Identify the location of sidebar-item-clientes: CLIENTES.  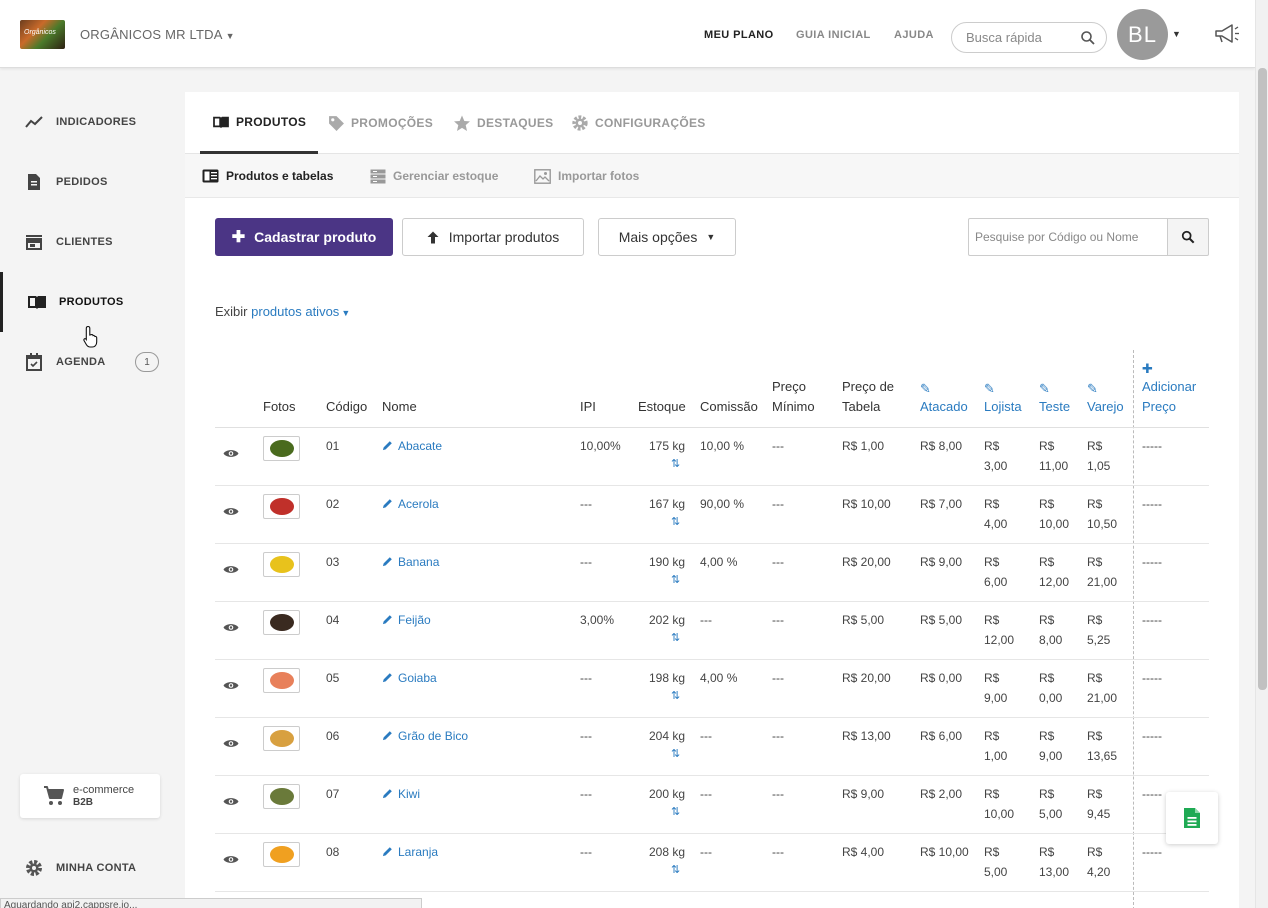
(92, 242).